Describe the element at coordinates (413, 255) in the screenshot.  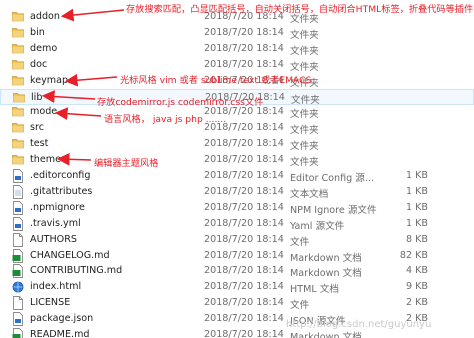
I see `file-size: 82 KB` at that location.